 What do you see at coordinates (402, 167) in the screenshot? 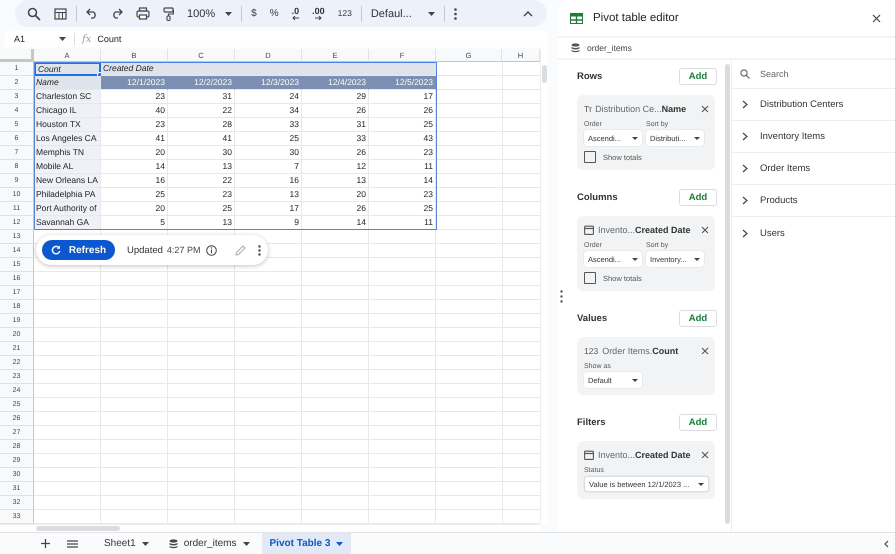
I see `table-cell: 11` at bounding box center [402, 167].